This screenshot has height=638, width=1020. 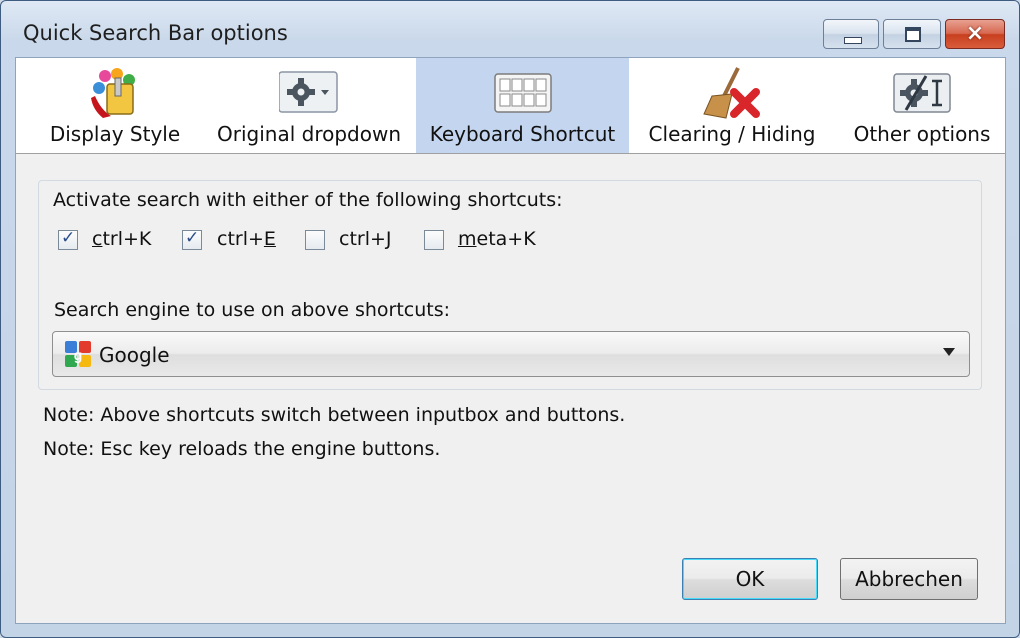 I want to click on tab-original-dropdown: Original dropdown, so click(x=309, y=105).